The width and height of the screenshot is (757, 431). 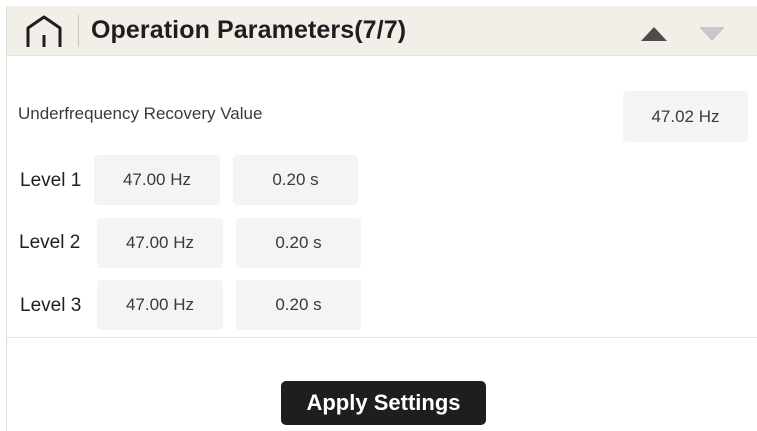 What do you see at coordinates (160, 243) in the screenshot?
I see `level-2-frequency-field: 47.00 Hz` at bounding box center [160, 243].